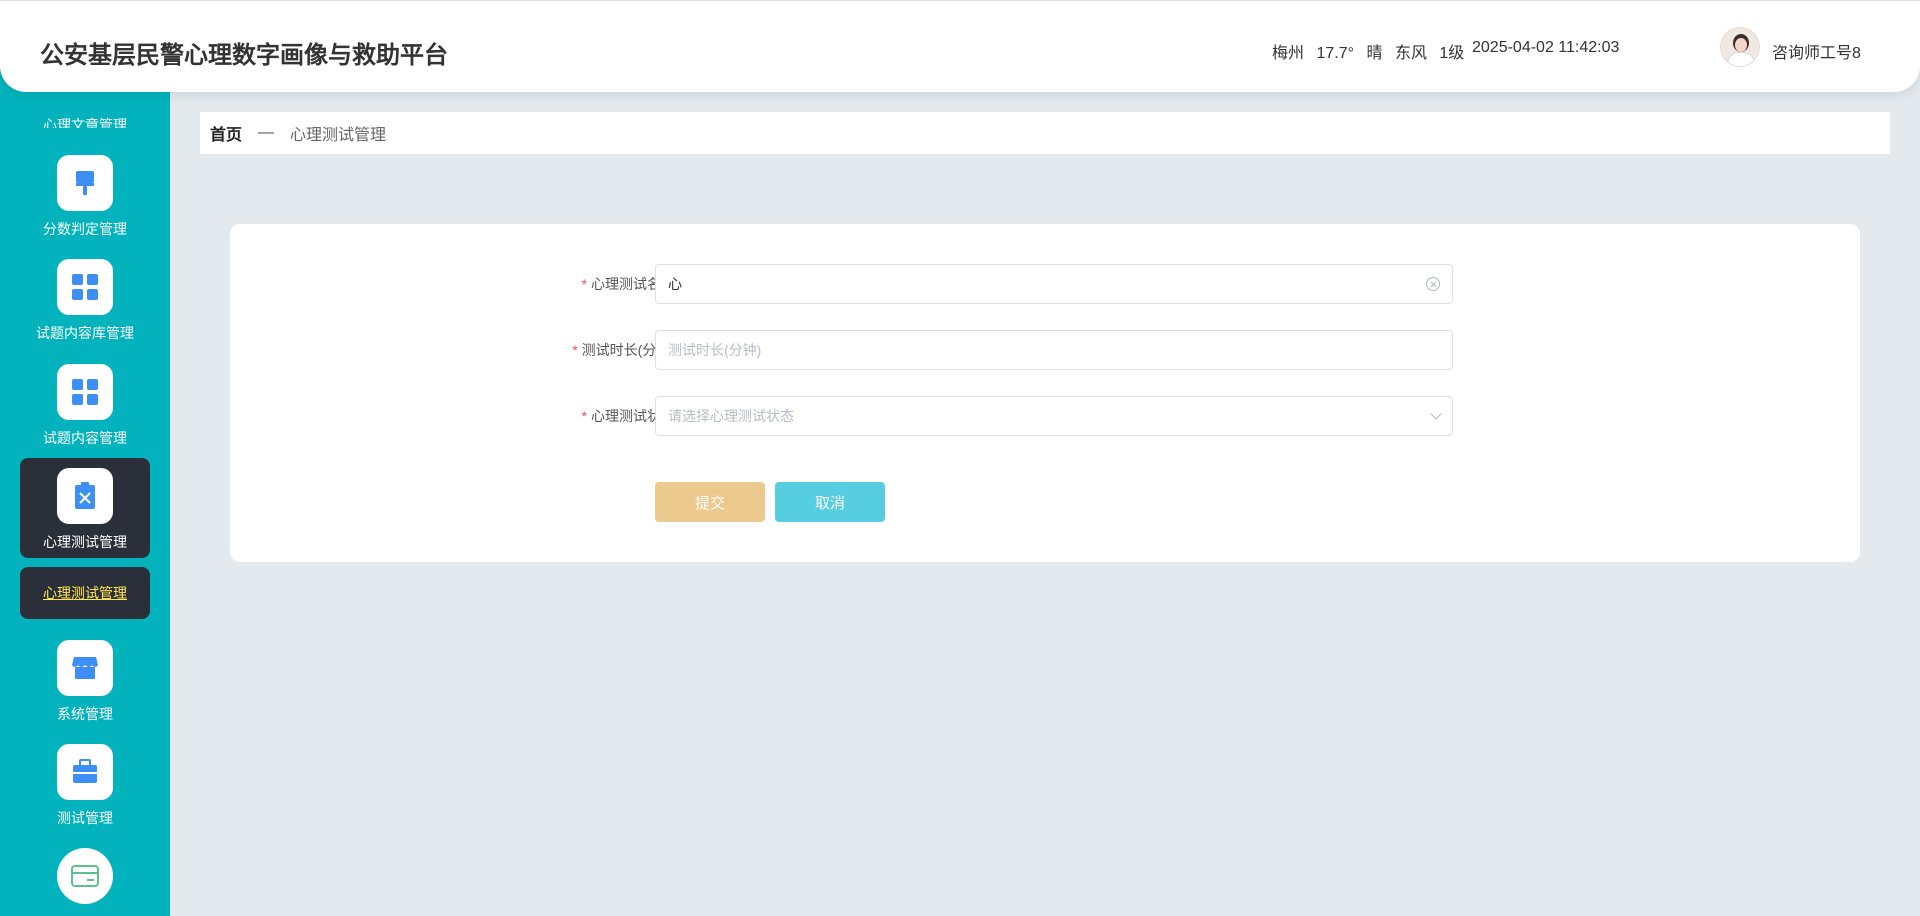  Describe the element at coordinates (85, 496) in the screenshot. I see `clipboard-x-icon` at that location.